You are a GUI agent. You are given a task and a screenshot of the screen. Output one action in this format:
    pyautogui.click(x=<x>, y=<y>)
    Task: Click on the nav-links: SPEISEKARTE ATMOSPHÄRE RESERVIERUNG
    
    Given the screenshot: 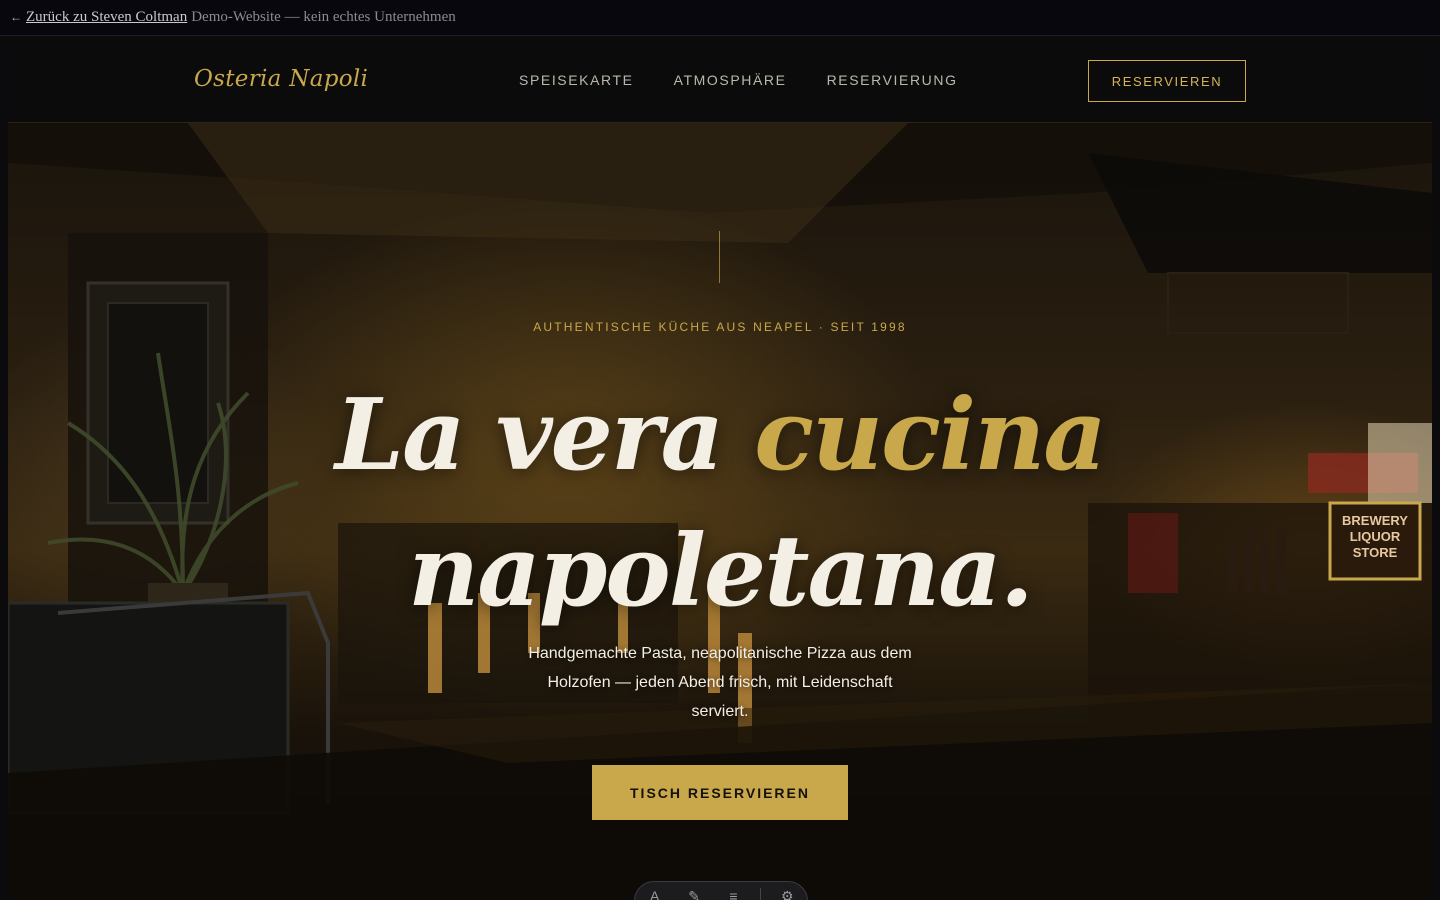 What is the action you would take?
    pyautogui.click(x=738, y=80)
    